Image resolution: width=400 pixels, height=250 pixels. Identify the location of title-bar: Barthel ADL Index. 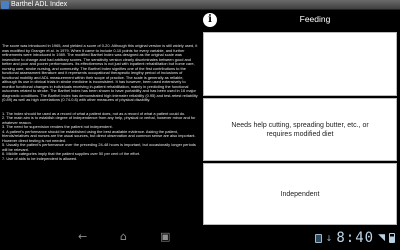
(200, 5).